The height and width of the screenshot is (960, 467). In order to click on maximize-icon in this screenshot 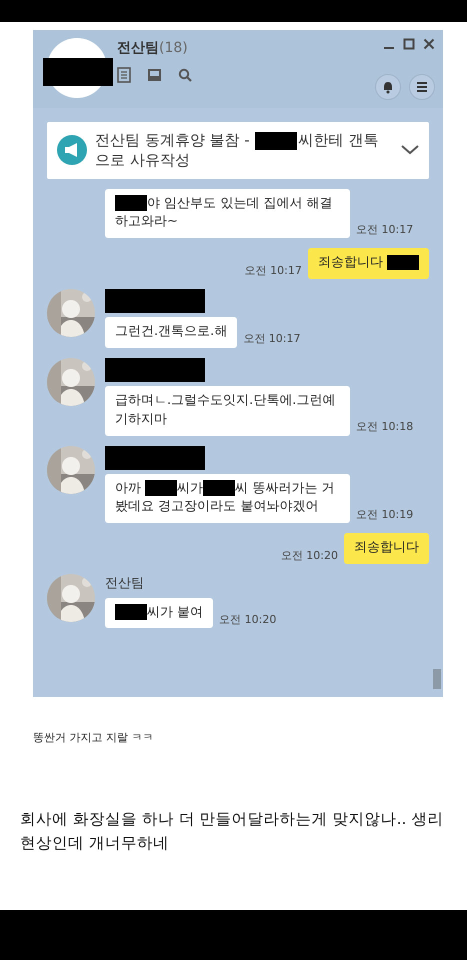, I will do `click(409, 44)`.